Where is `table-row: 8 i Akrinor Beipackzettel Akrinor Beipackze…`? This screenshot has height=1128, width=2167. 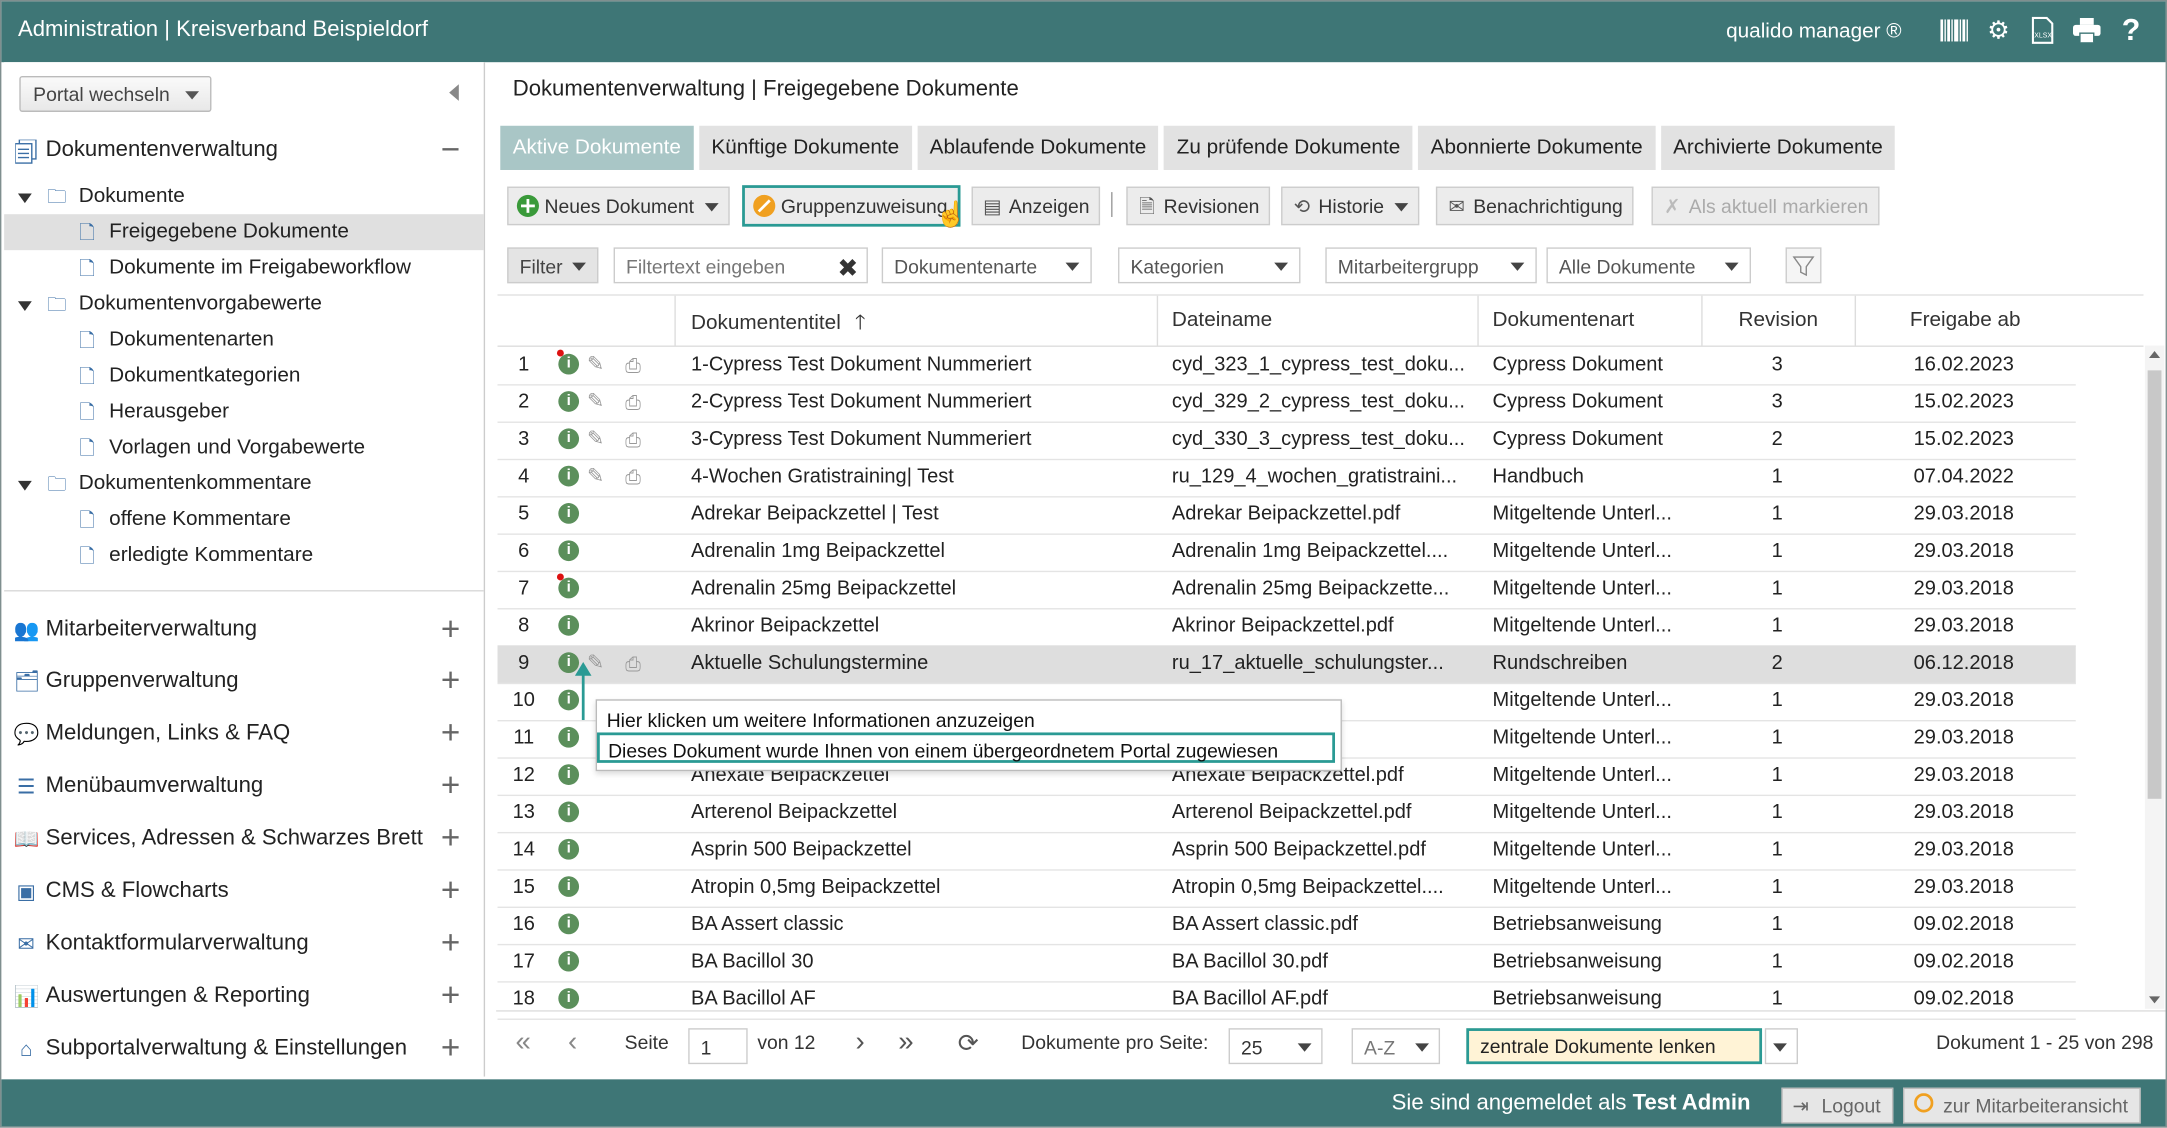
table-row: 8 i Akrinor Beipackzettel Akrinor Beipackze… is located at coordinates (1286, 627).